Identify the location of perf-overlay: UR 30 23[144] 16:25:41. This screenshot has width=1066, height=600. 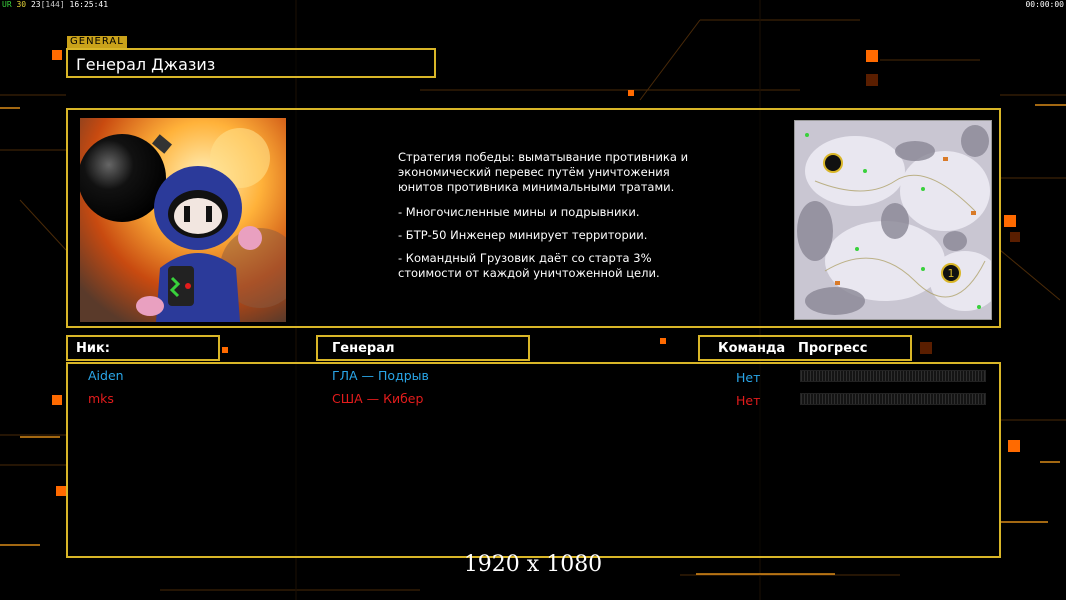
(55, 4).